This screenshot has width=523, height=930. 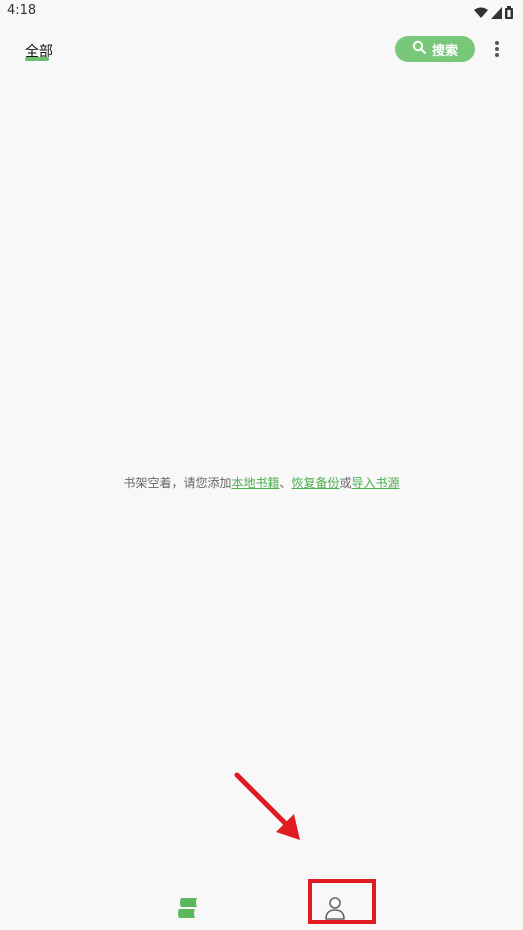 What do you see at coordinates (345, 483) in the screenshot?
I see `separator-2: 或` at bounding box center [345, 483].